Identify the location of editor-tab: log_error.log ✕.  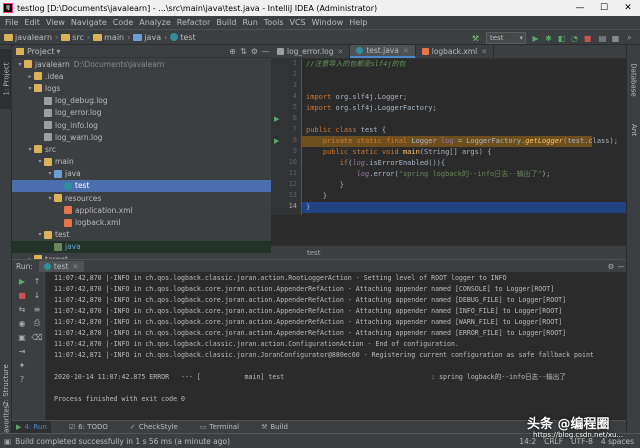
(311, 51).